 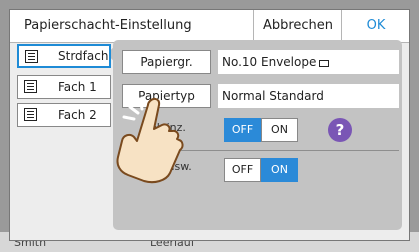 I want to click on tray-label: Fach 1, so click(x=77, y=87).